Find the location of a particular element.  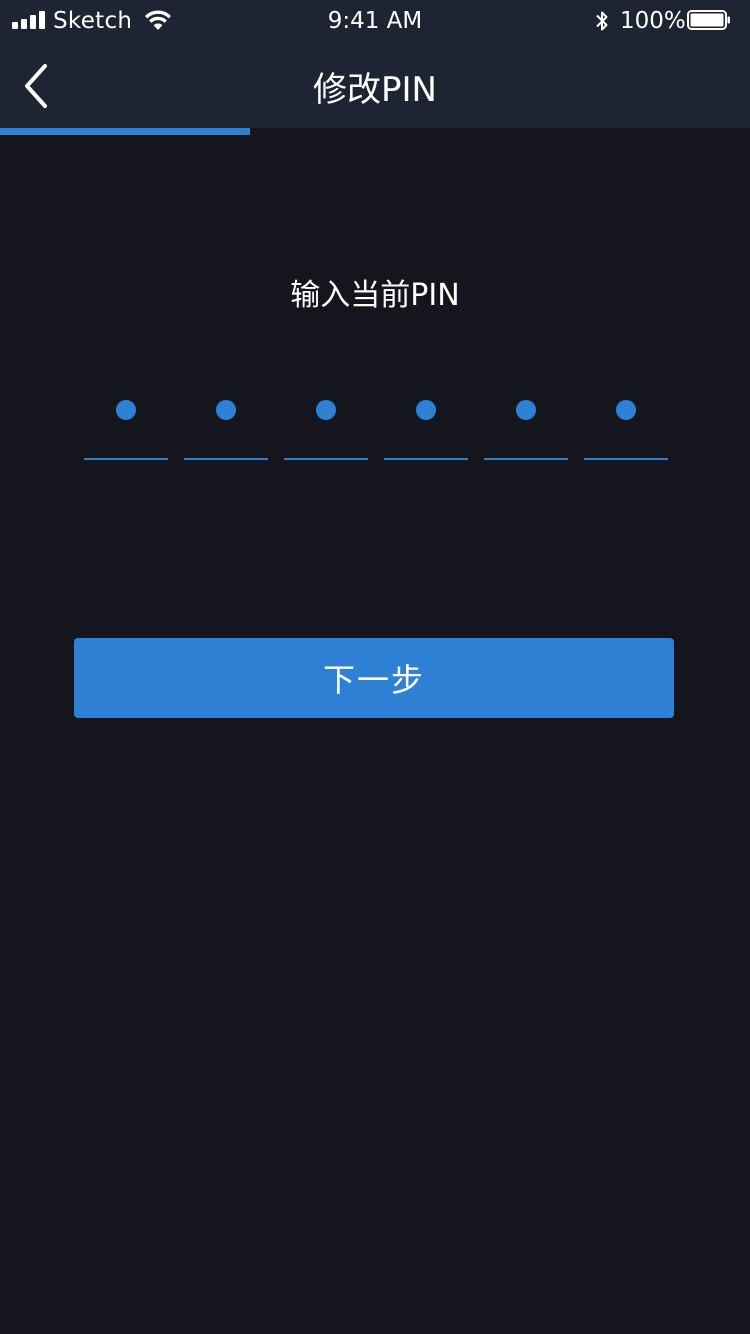

status-bar: Sketch 9:41 AM 100% is located at coordinates (375, 22).